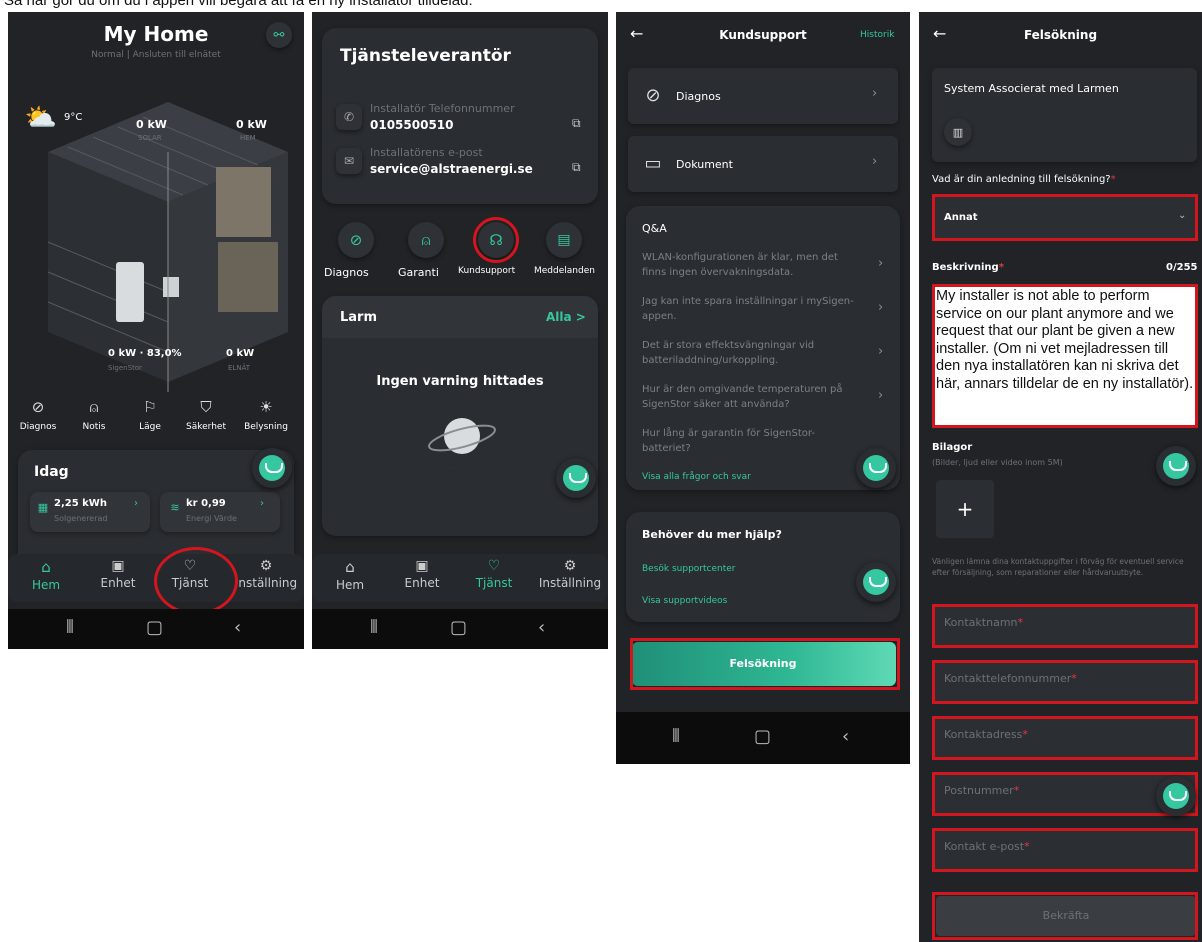 The height and width of the screenshot is (942, 1202). Describe the element at coordinates (1064, 625) in the screenshot. I see `contact-name-field: Kontaktnamn*` at that location.